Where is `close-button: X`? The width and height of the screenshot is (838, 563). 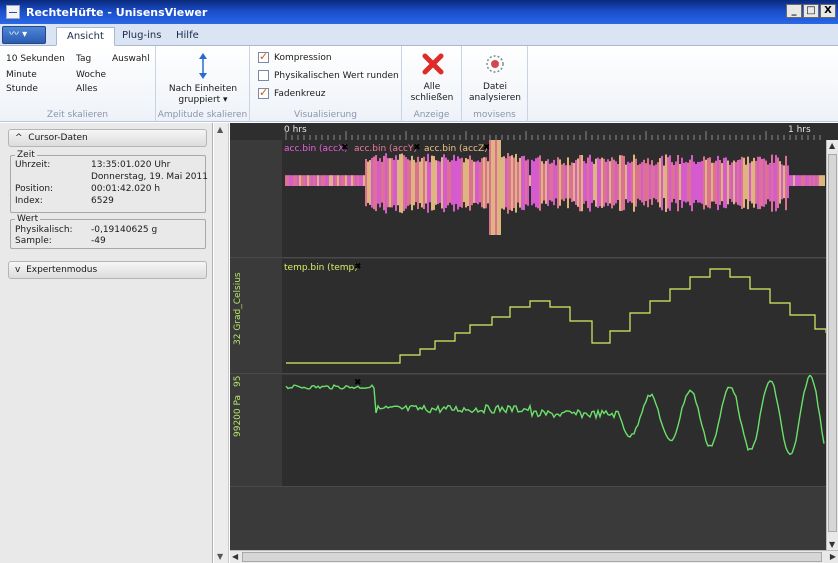
close-button: X is located at coordinates (828, 11).